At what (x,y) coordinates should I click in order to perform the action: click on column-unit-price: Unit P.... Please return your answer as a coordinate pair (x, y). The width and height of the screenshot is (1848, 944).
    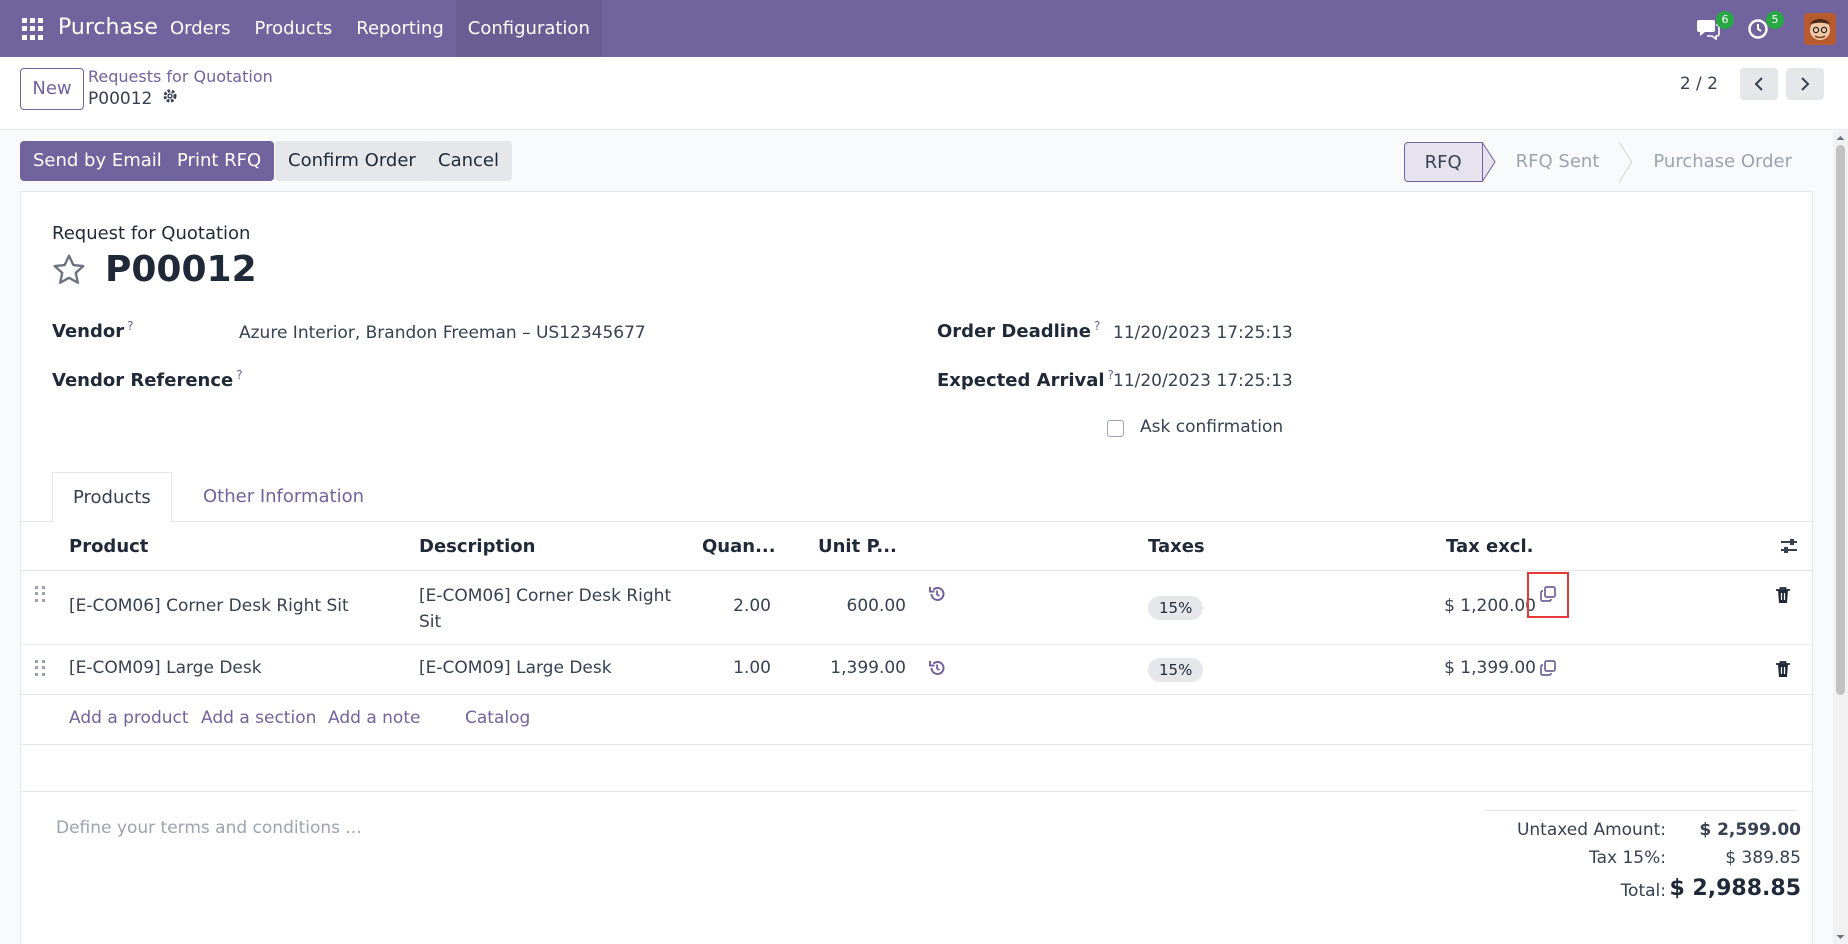
    Looking at the image, I should click on (857, 546).